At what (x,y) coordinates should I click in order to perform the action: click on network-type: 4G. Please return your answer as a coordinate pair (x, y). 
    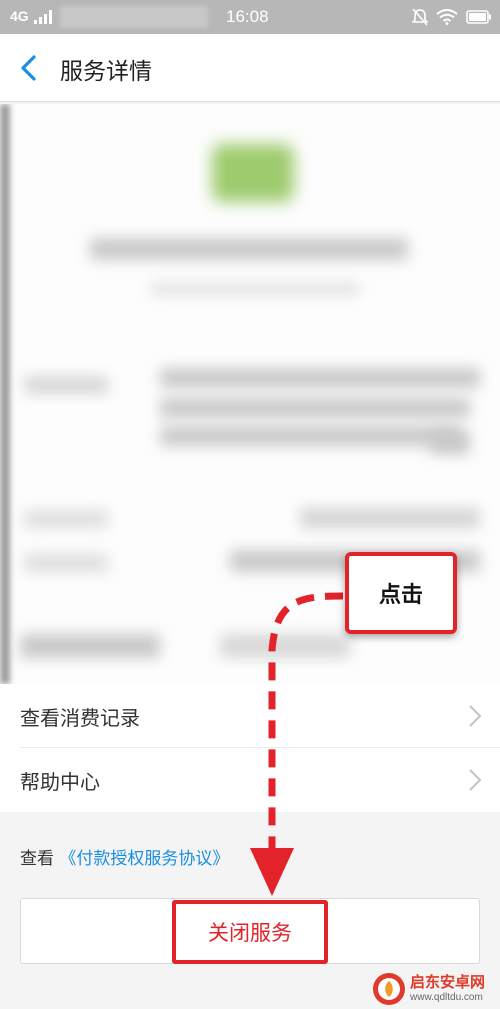
    Looking at the image, I should click on (19, 16).